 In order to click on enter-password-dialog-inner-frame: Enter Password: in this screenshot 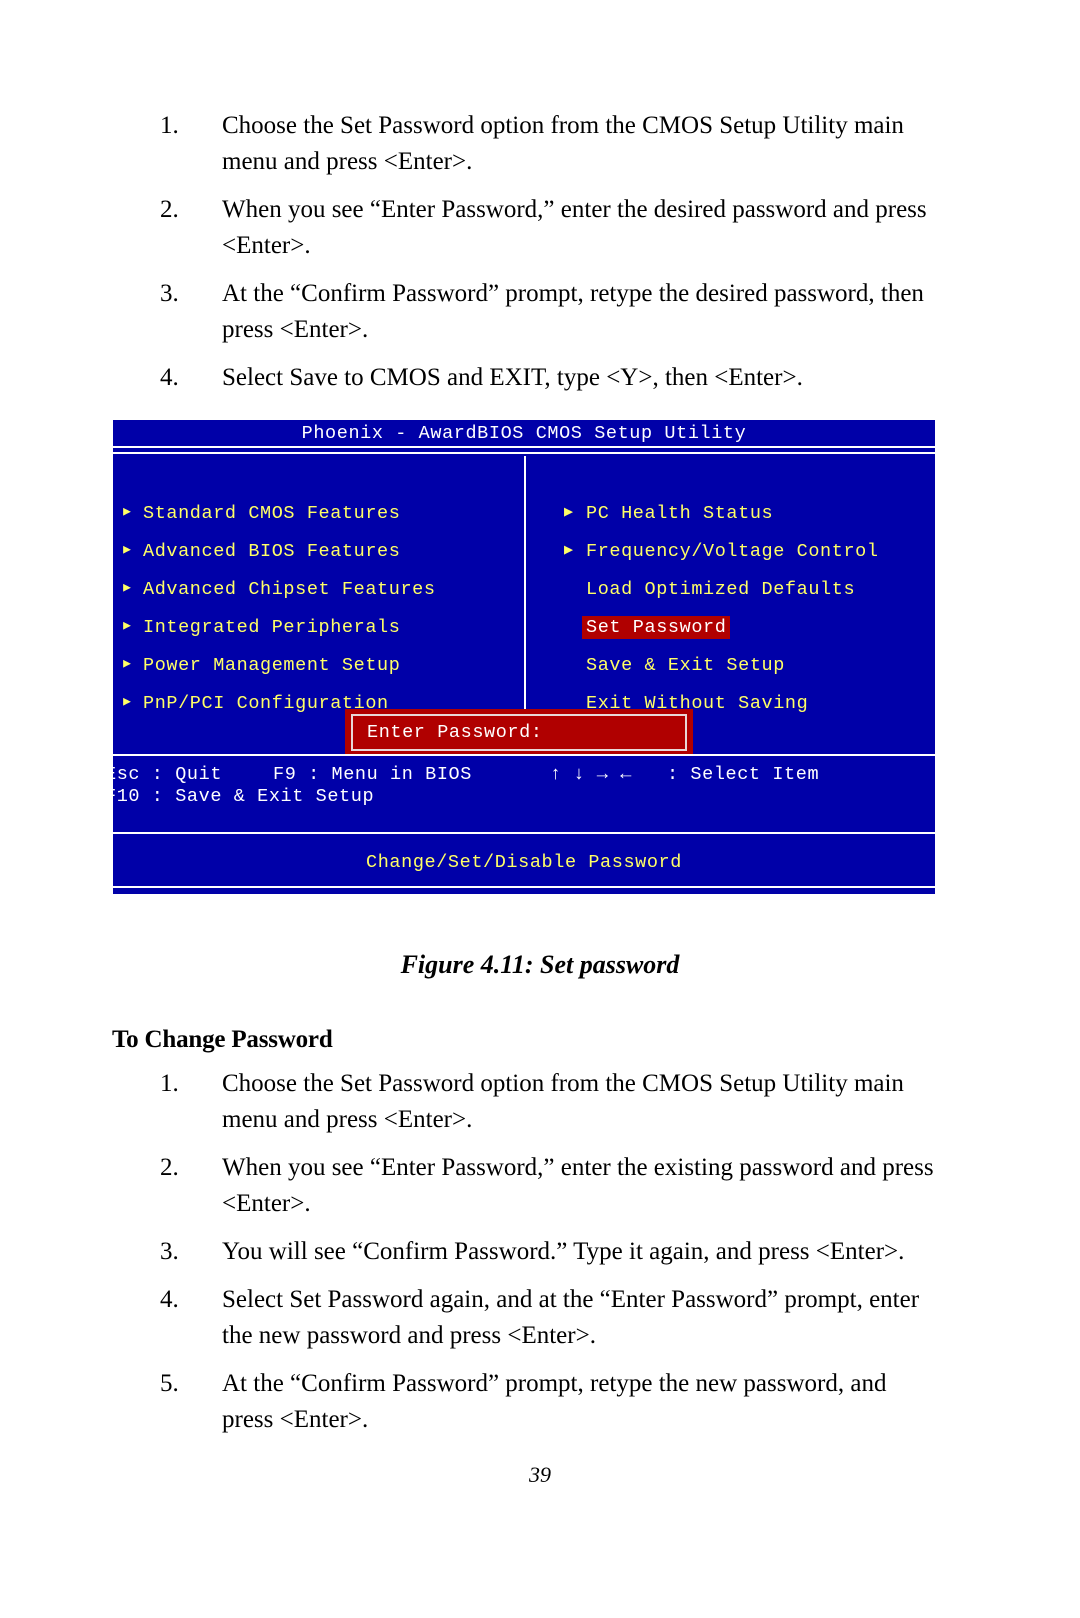, I will do `click(519, 732)`.